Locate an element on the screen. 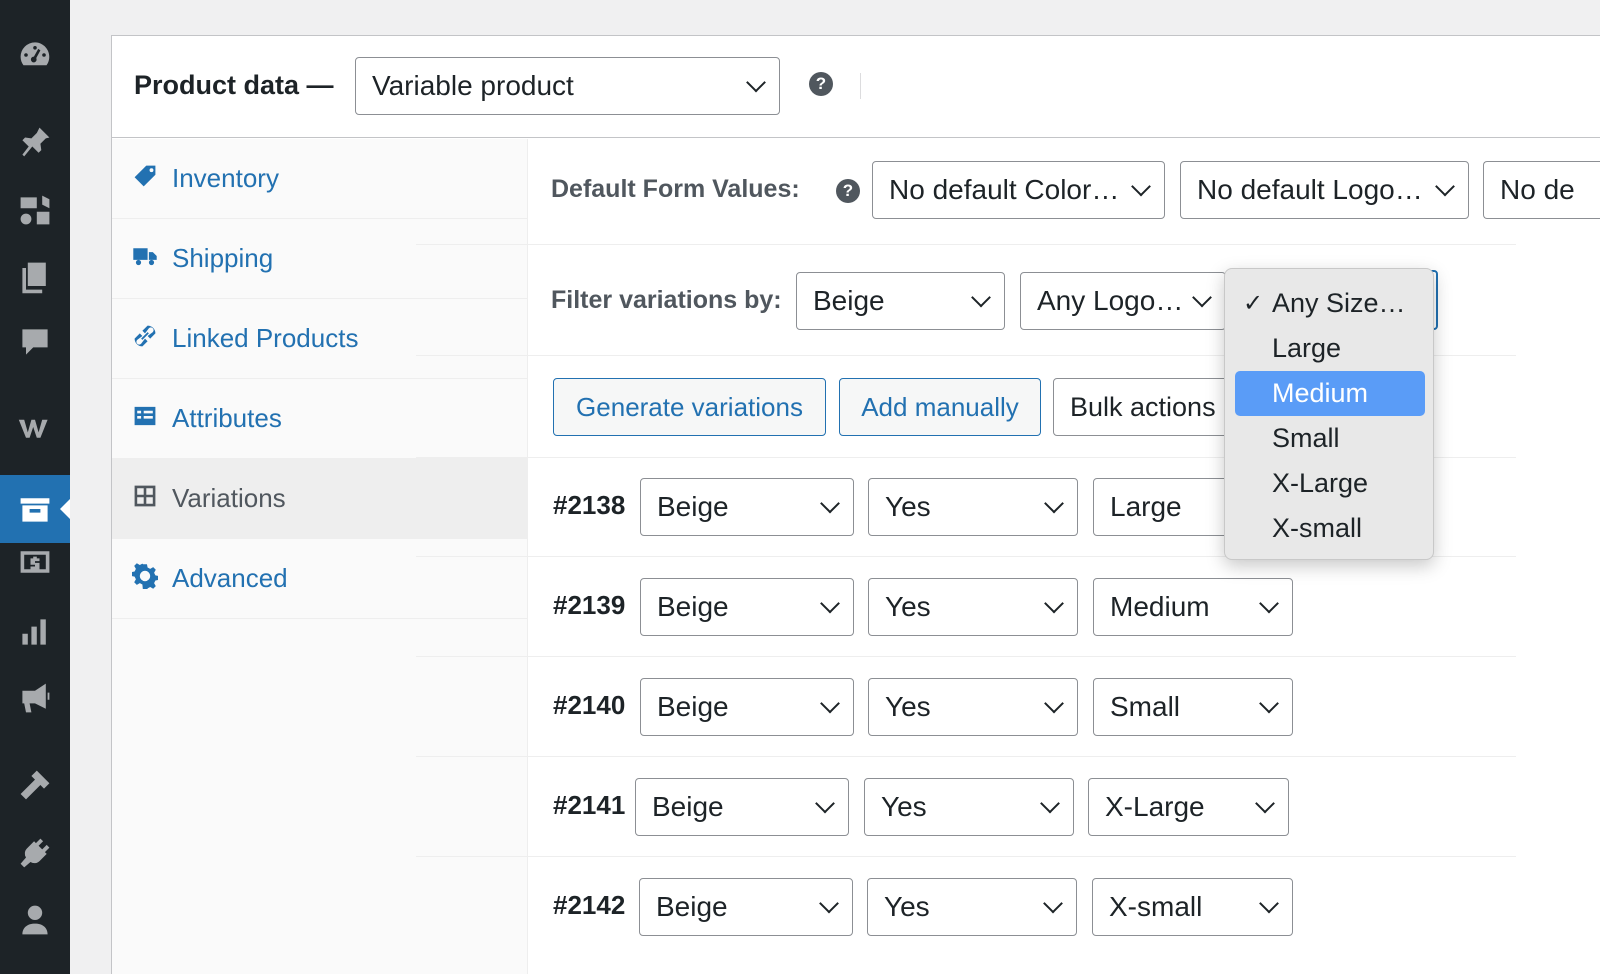 This screenshot has height=974, width=1600. size-option-x-large: X-Large is located at coordinates (1330, 483).